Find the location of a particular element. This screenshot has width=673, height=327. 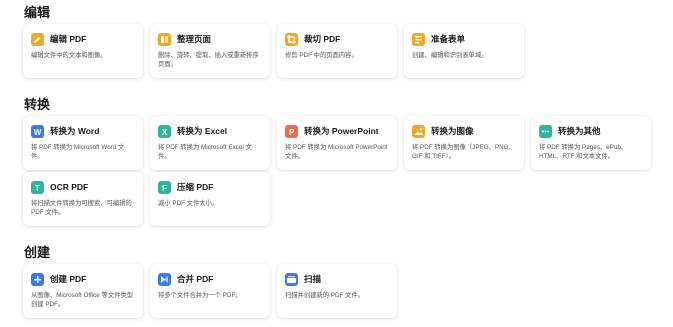

ocr-icon: T is located at coordinates (37, 187).